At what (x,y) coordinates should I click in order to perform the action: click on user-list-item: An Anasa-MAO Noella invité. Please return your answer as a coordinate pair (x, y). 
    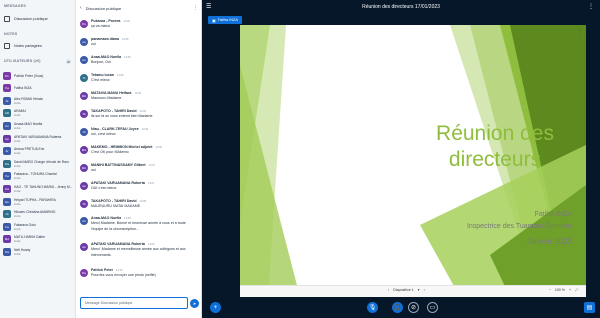
    Looking at the image, I should click on (38, 125).